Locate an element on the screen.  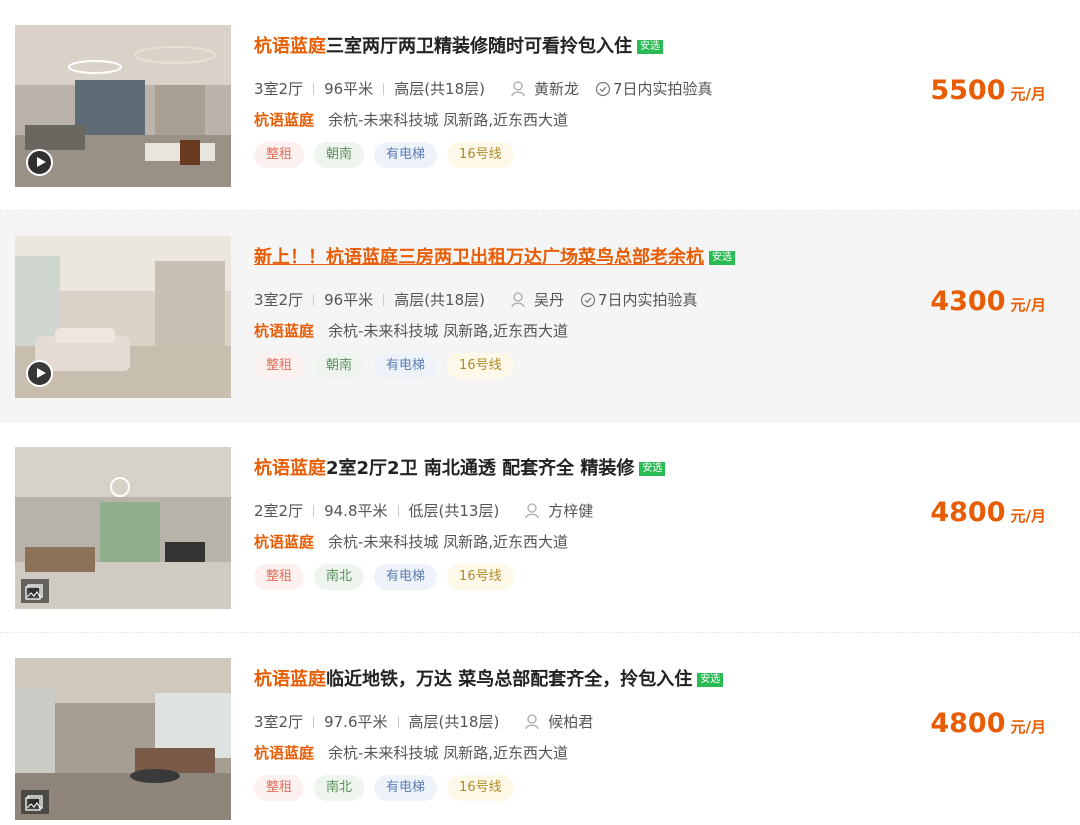
agent: 候柏君 is located at coordinates (559, 722).